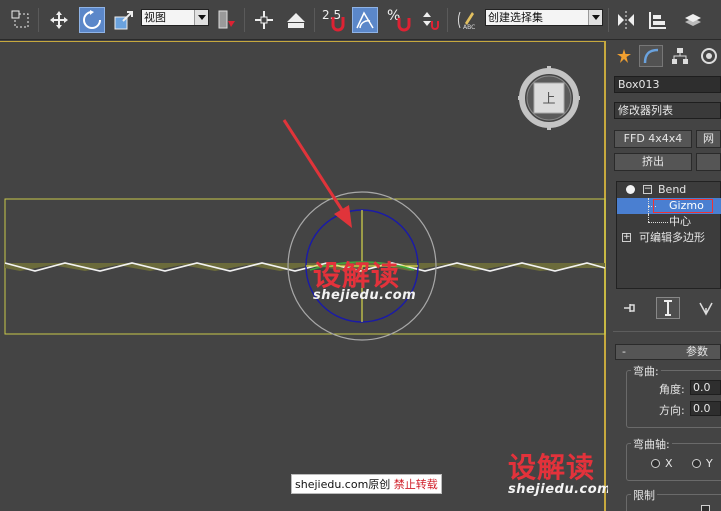 The height and width of the screenshot is (511, 721). Describe the element at coordinates (708, 139) in the screenshot. I see `ffd-button-right: 网` at that location.